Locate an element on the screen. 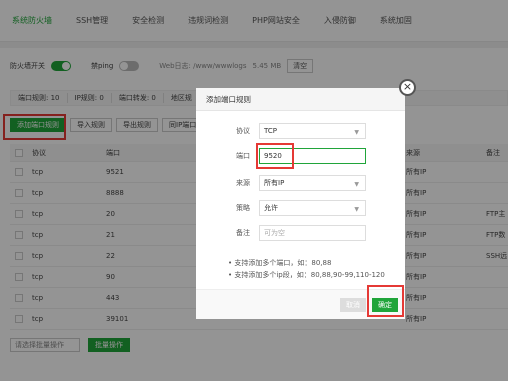  remark-placeholder: 可为空 is located at coordinates (274, 233).